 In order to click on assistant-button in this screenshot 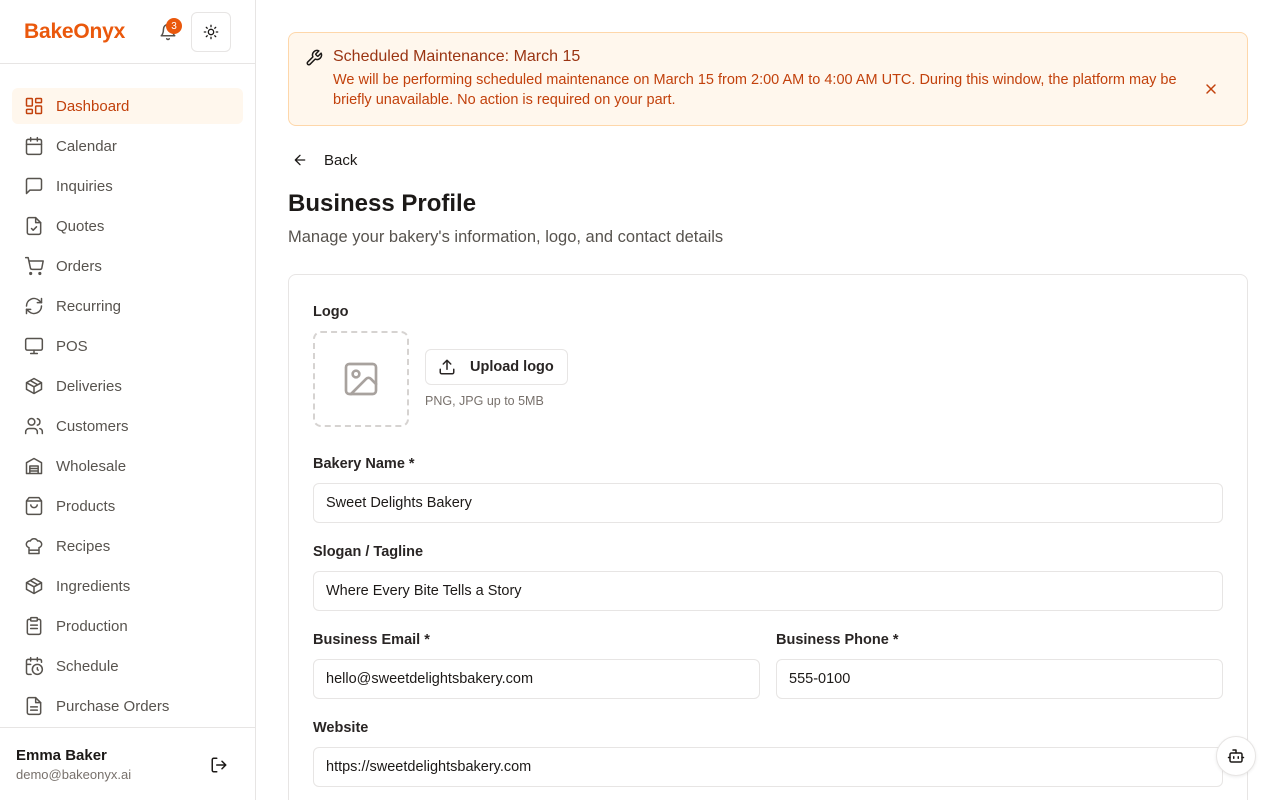, I will do `click(1236, 756)`.